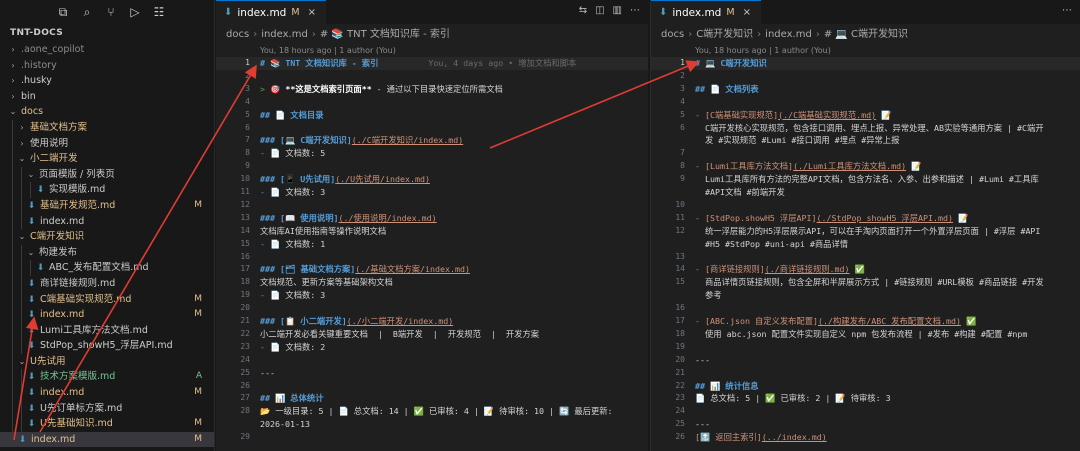 This screenshot has height=451, width=1080. I want to click on code-line: 21 ### [📋 小二端开发](./小二端开发/index.md), so click(432, 321).